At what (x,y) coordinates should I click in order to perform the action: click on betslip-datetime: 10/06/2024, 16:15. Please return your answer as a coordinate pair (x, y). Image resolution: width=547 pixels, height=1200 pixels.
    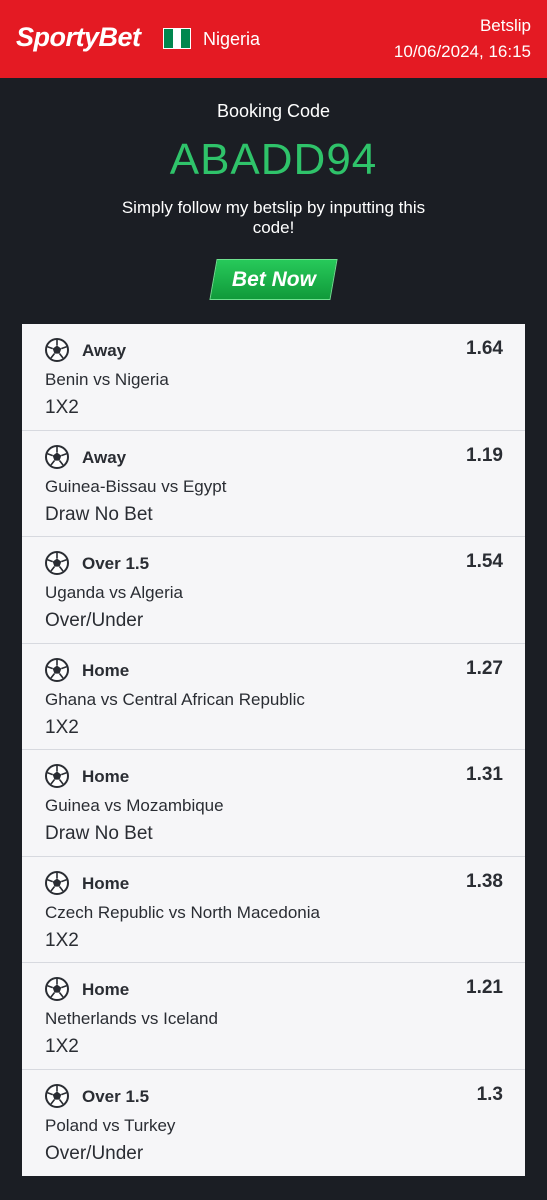
    Looking at the image, I should click on (462, 51).